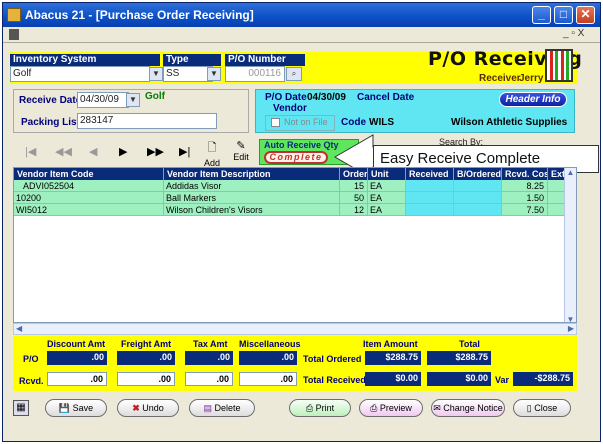  What do you see at coordinates (268, 358) in the screenshot?
I see `po-misc: .00` at bounding box center [268, 358].